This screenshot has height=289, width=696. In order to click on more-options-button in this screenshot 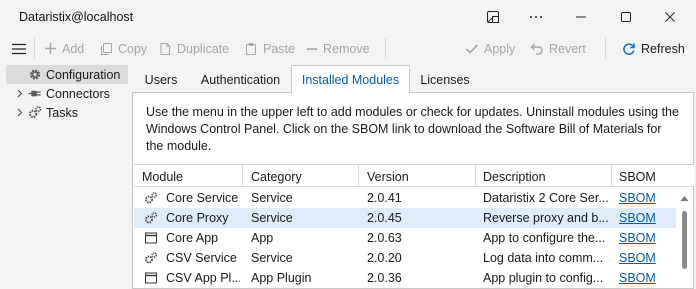, I will do `click(536, 17)`.